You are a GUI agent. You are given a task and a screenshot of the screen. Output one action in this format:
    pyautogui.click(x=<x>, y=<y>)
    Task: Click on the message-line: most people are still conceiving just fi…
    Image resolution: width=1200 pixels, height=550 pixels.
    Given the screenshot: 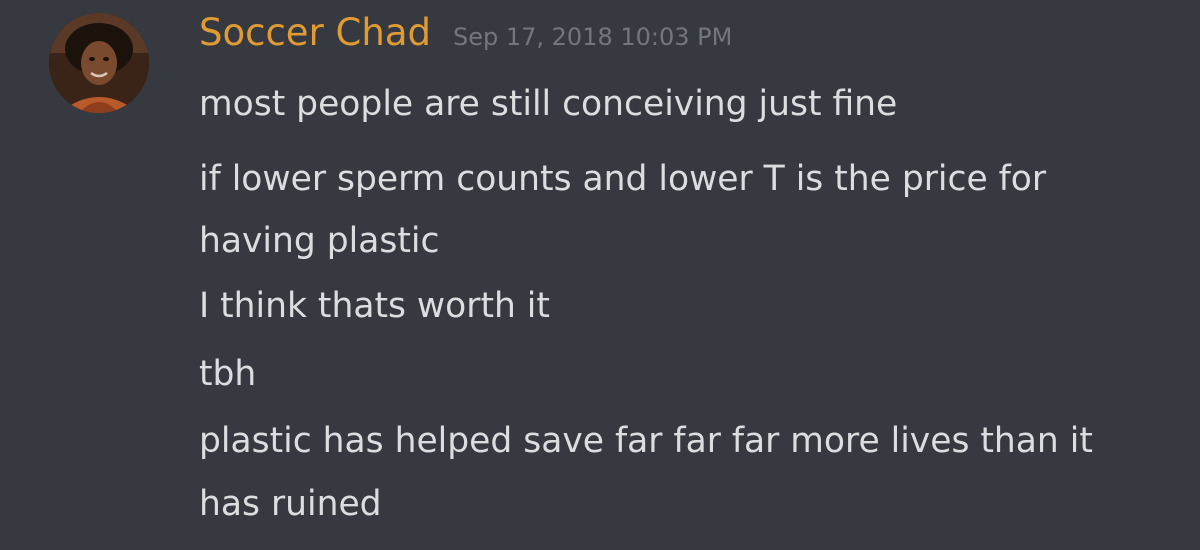 What is the action you would take?
    pyautogui.click(x=548, y=104)
    